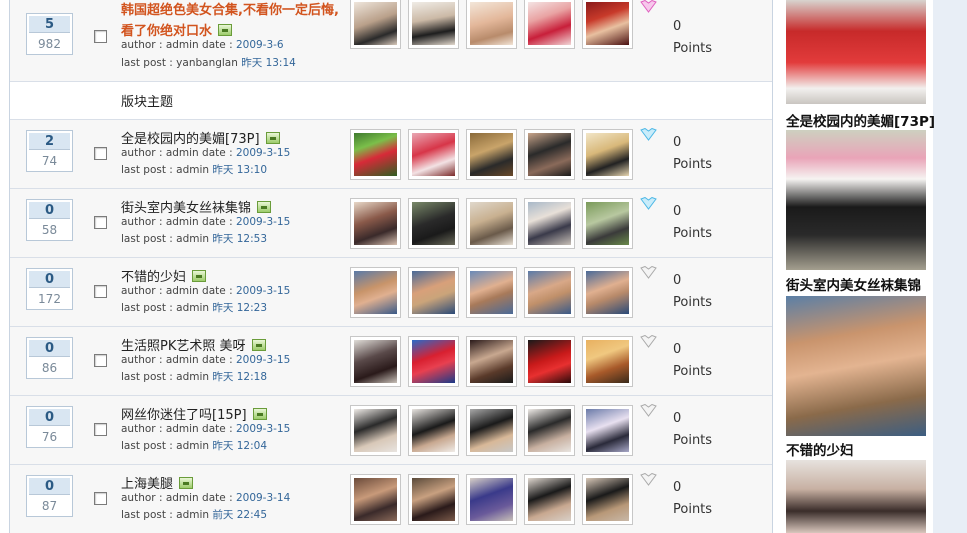 This screenshot has height=533, width=967. What do you see at coordinates (239, 446) in the screenshot?
I see `last-post-time: 昨天 12:04` at bounding box center [239, 446].